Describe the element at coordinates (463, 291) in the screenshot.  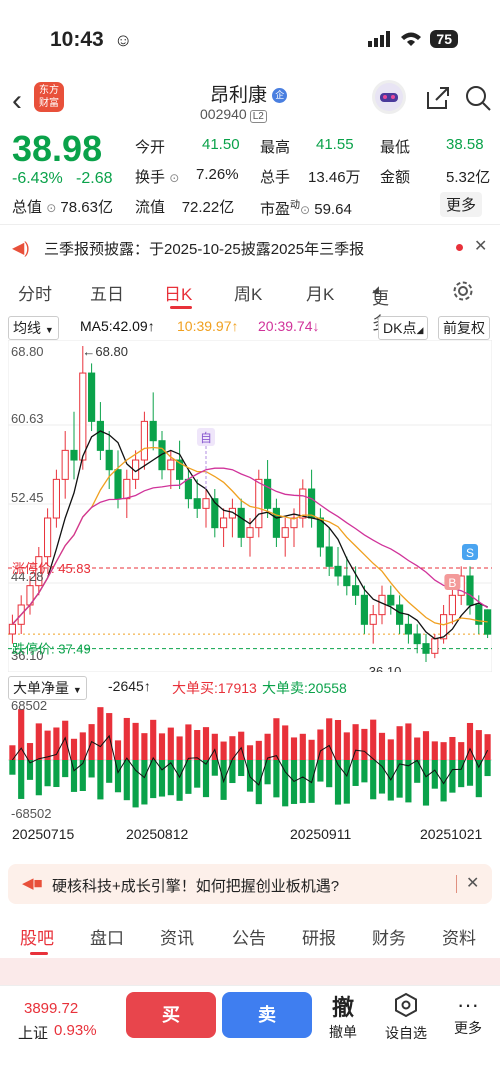
I see `settings-gear-icon` at that location.